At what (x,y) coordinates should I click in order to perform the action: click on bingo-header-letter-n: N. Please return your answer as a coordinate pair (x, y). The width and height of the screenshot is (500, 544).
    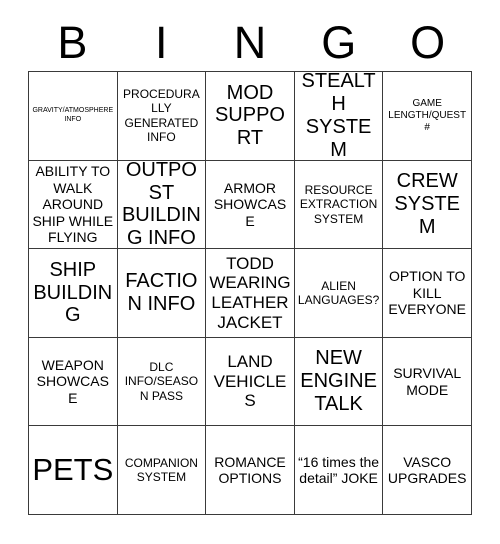
    Looking at the image, I should click on (250, 42).